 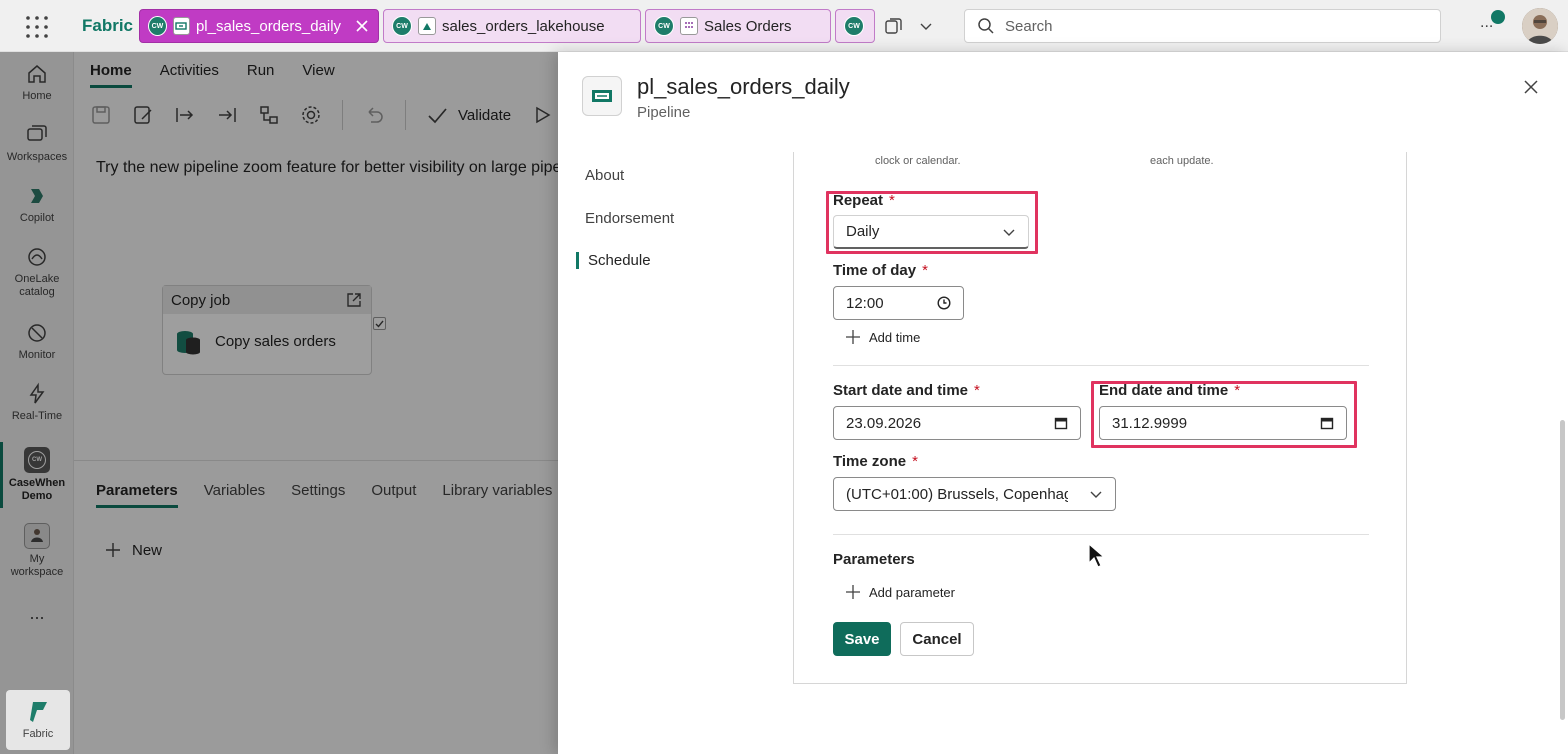 I want to click on time-zone-label: Time zone *, so click(x=875, y=461).